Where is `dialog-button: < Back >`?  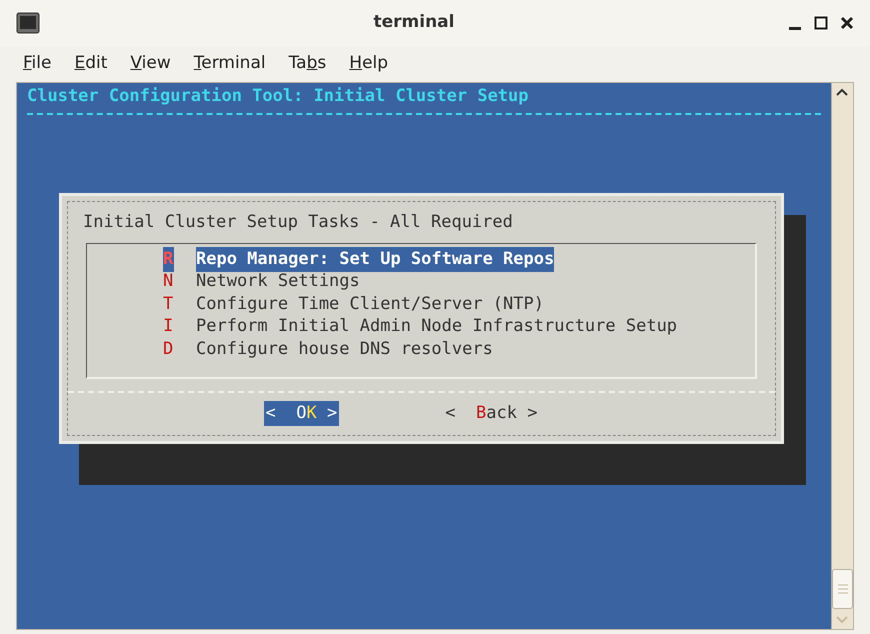 dialog-button: < Back > is located at coordinates (491, 413).